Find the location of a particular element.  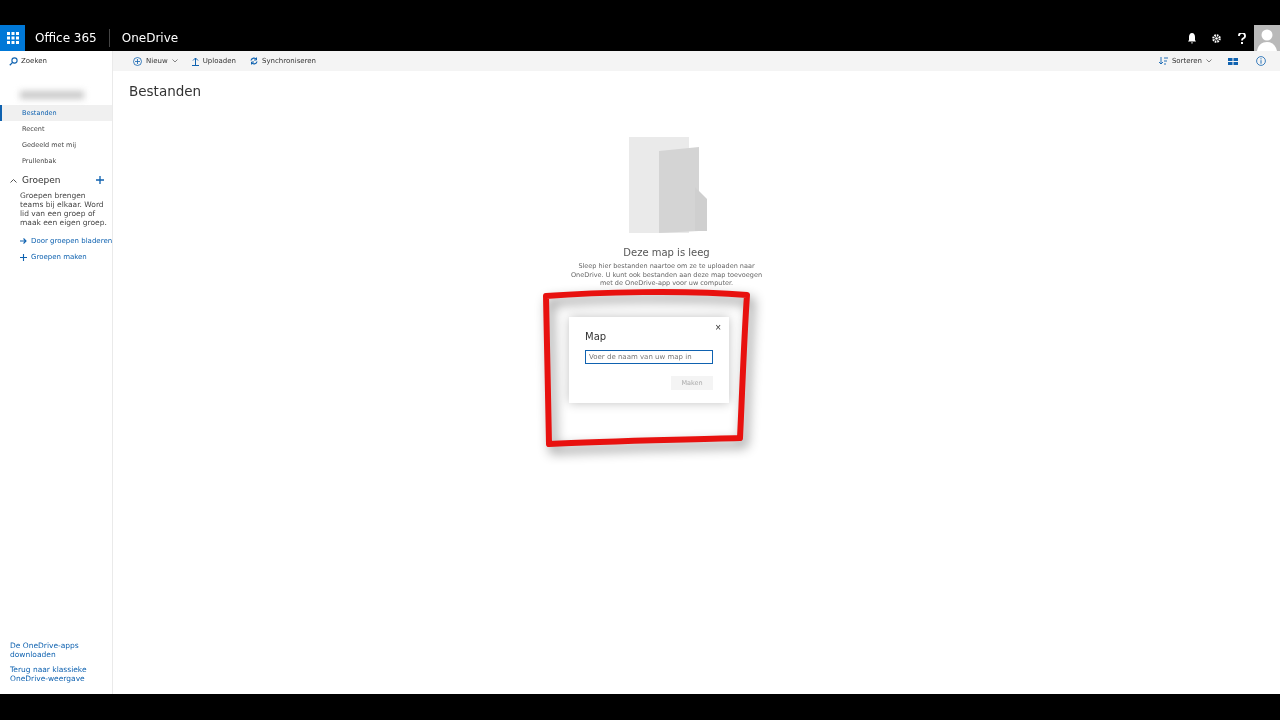

dialog-title: Map is located at coordinates (596, 336).